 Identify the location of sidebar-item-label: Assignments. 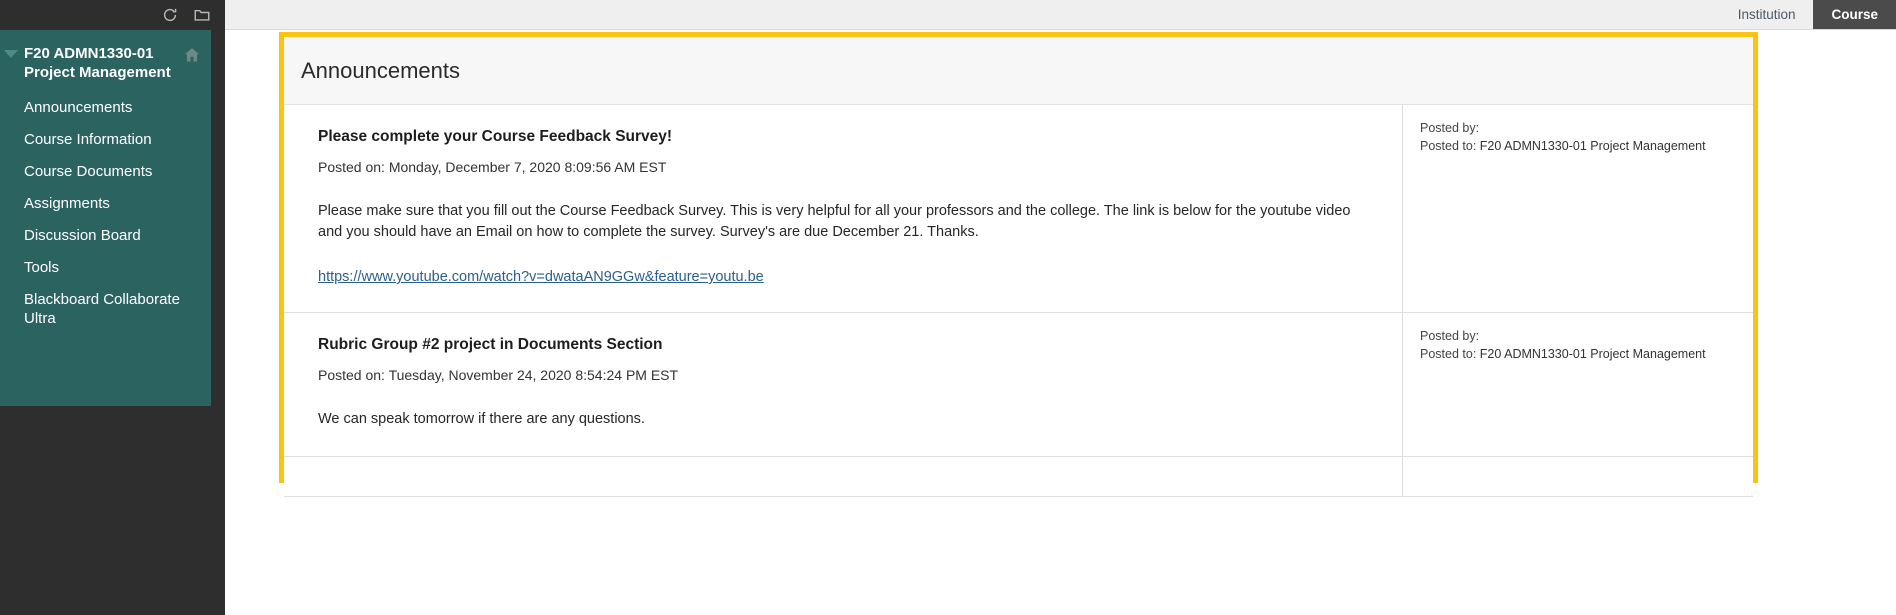
(67, 203).